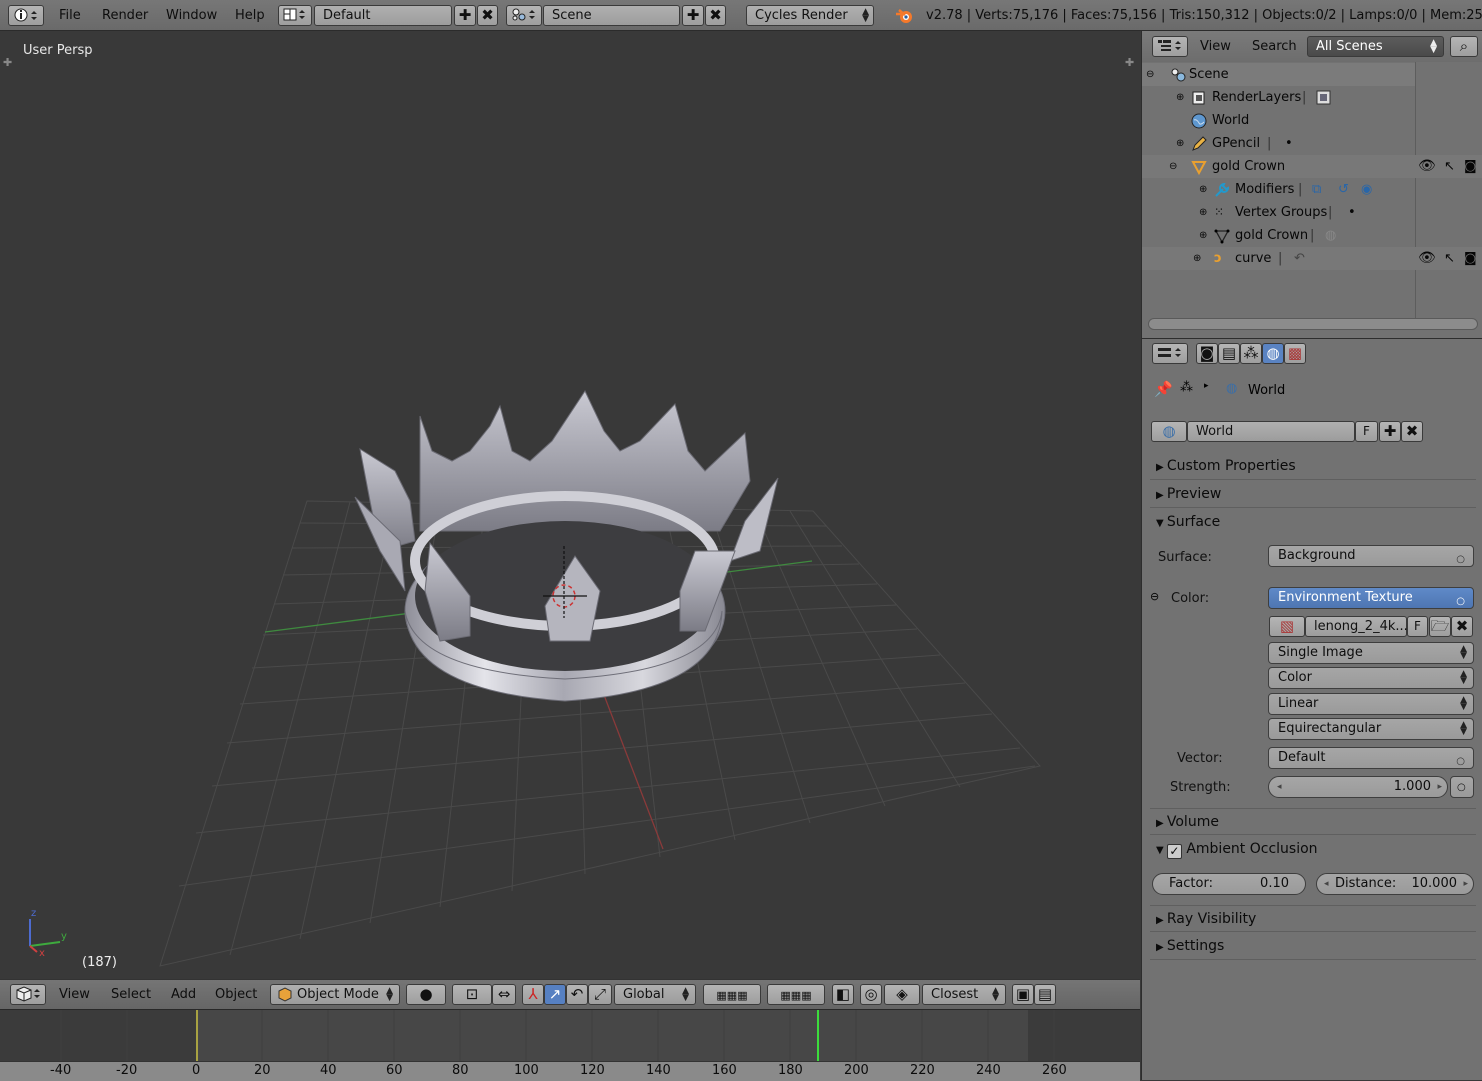  What do you see at coordinates (487, 15) in the screenshot?
I see `remove-layout-button: ✖` at bounding box center [487, 15].